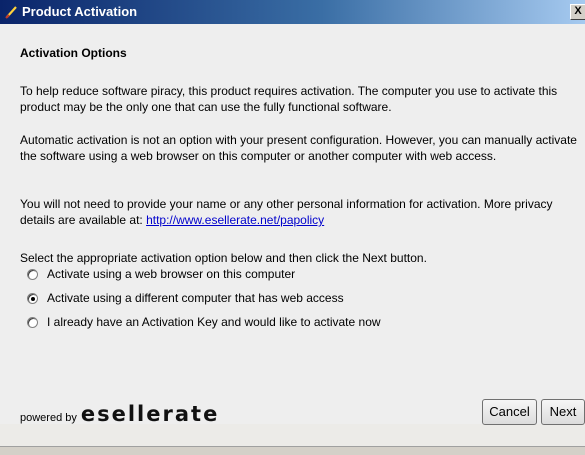 The height and width of the screenshot is (455, 585). Describe the element at coordinates (80, 11) in the screenshot. I see `window-title: Product Activation` at that location.